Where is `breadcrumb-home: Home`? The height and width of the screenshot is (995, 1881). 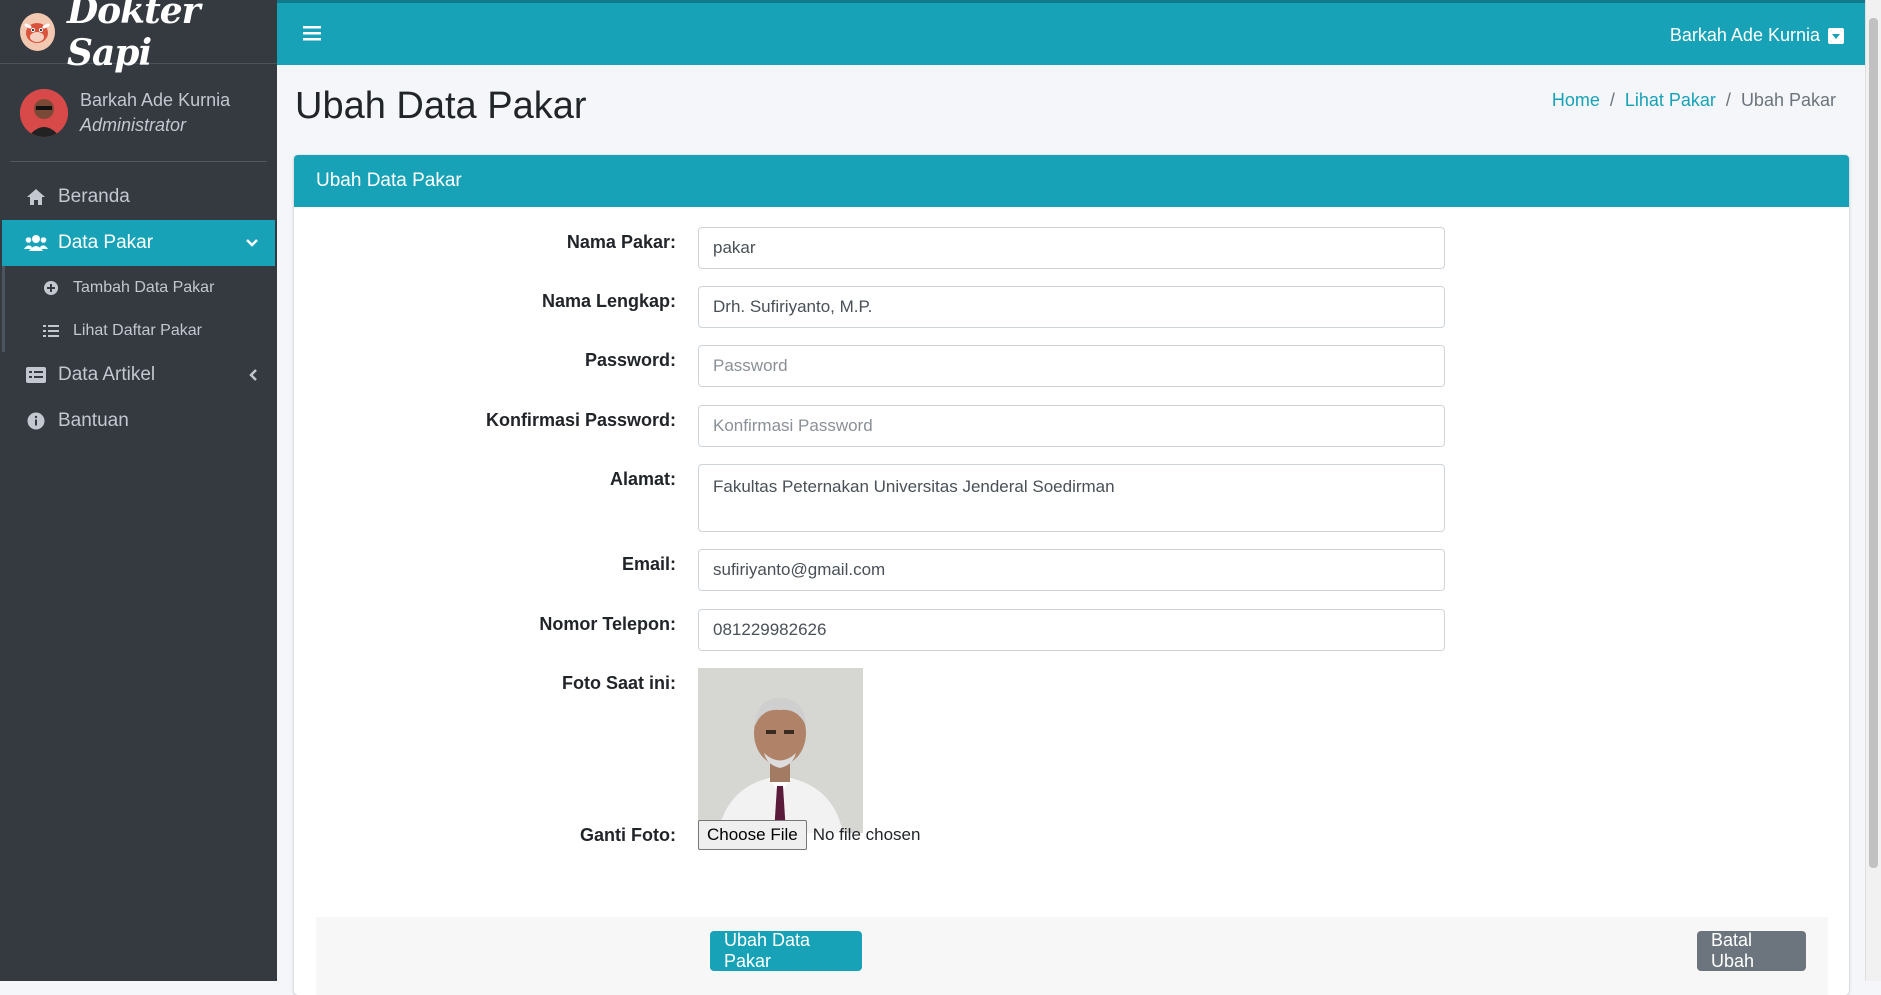
breadcrumb-home: Home is located at coordinates (1576, 100).